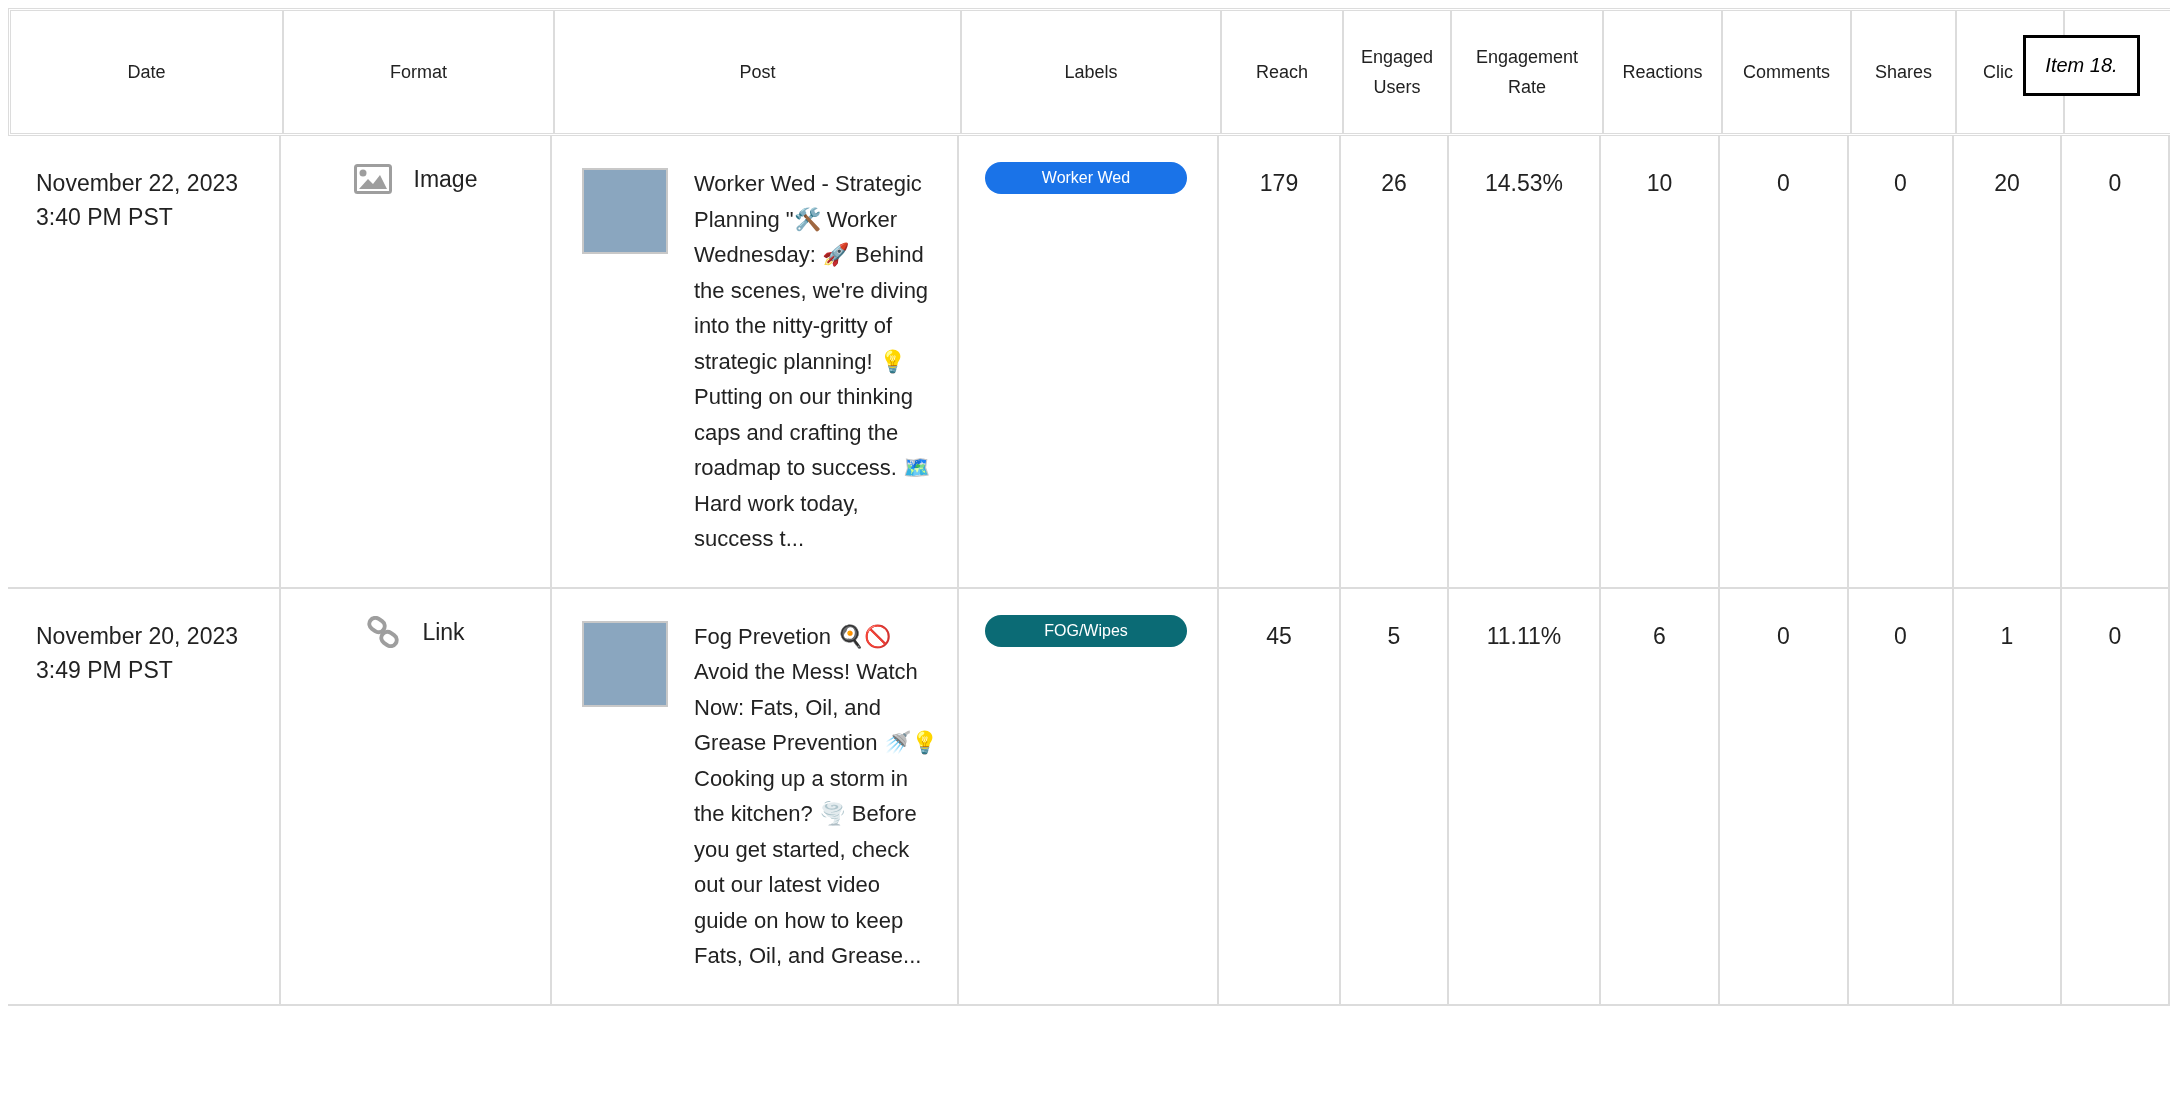 This screenshot has height=1115, width=2170. What do you see at coordinates (137, 636) in the screenshot?
I see `post-date: November 20, 2023` at bounding box center [137, 636].